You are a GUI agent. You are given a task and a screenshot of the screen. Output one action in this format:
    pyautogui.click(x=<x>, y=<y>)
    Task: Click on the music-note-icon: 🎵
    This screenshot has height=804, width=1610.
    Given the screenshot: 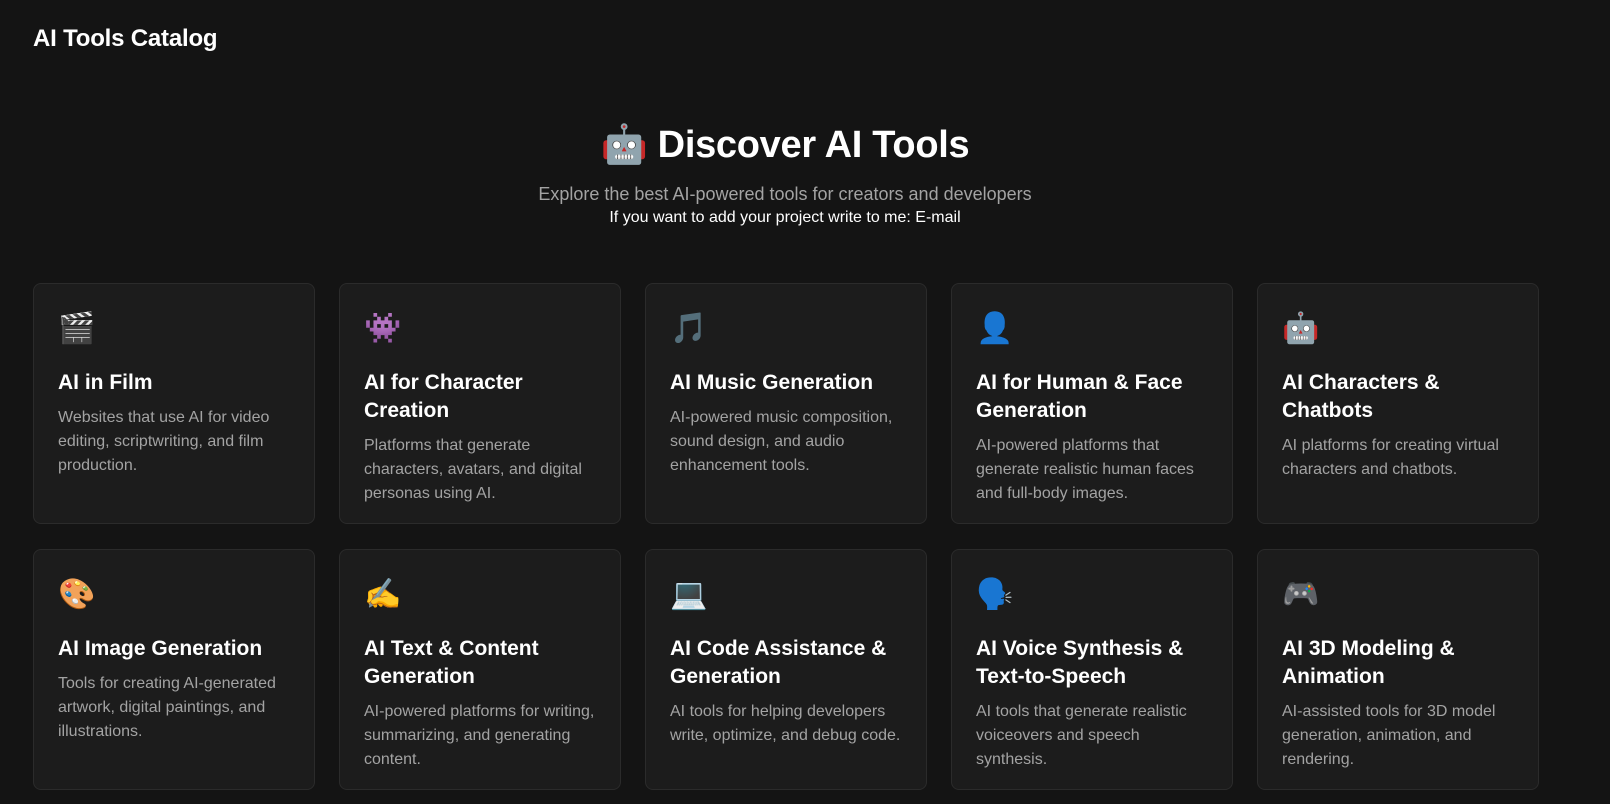 What is the action you would take?
    pyautogui.click(x=689, y=328)
    